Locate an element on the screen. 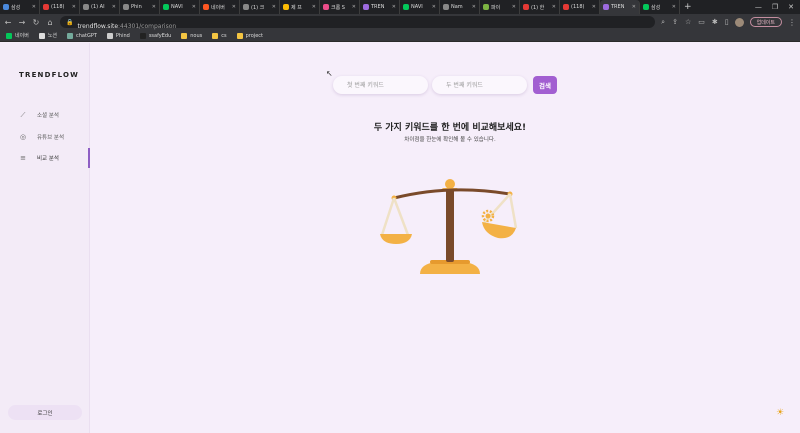 The height and width of the screenshot is (433, 800). bookmark-item: nous is located at coordinates (191, 35).